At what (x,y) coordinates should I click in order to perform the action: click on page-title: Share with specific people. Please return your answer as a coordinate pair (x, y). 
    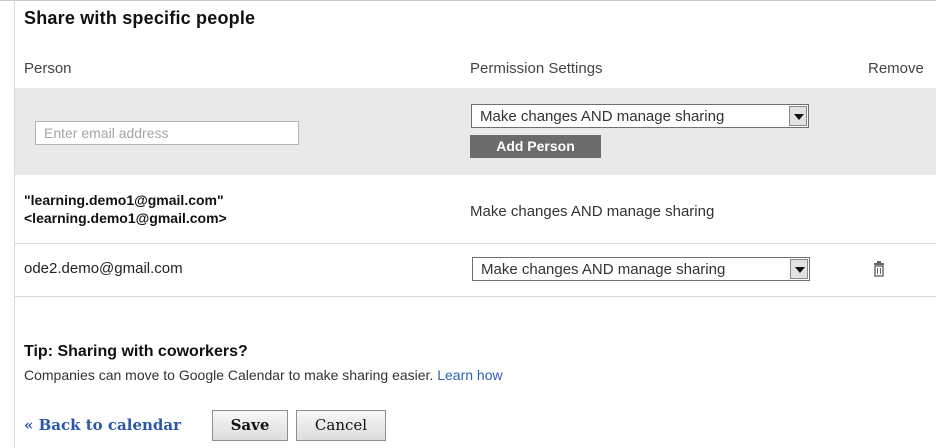
    Looking at the image, I should click on (140, 18).